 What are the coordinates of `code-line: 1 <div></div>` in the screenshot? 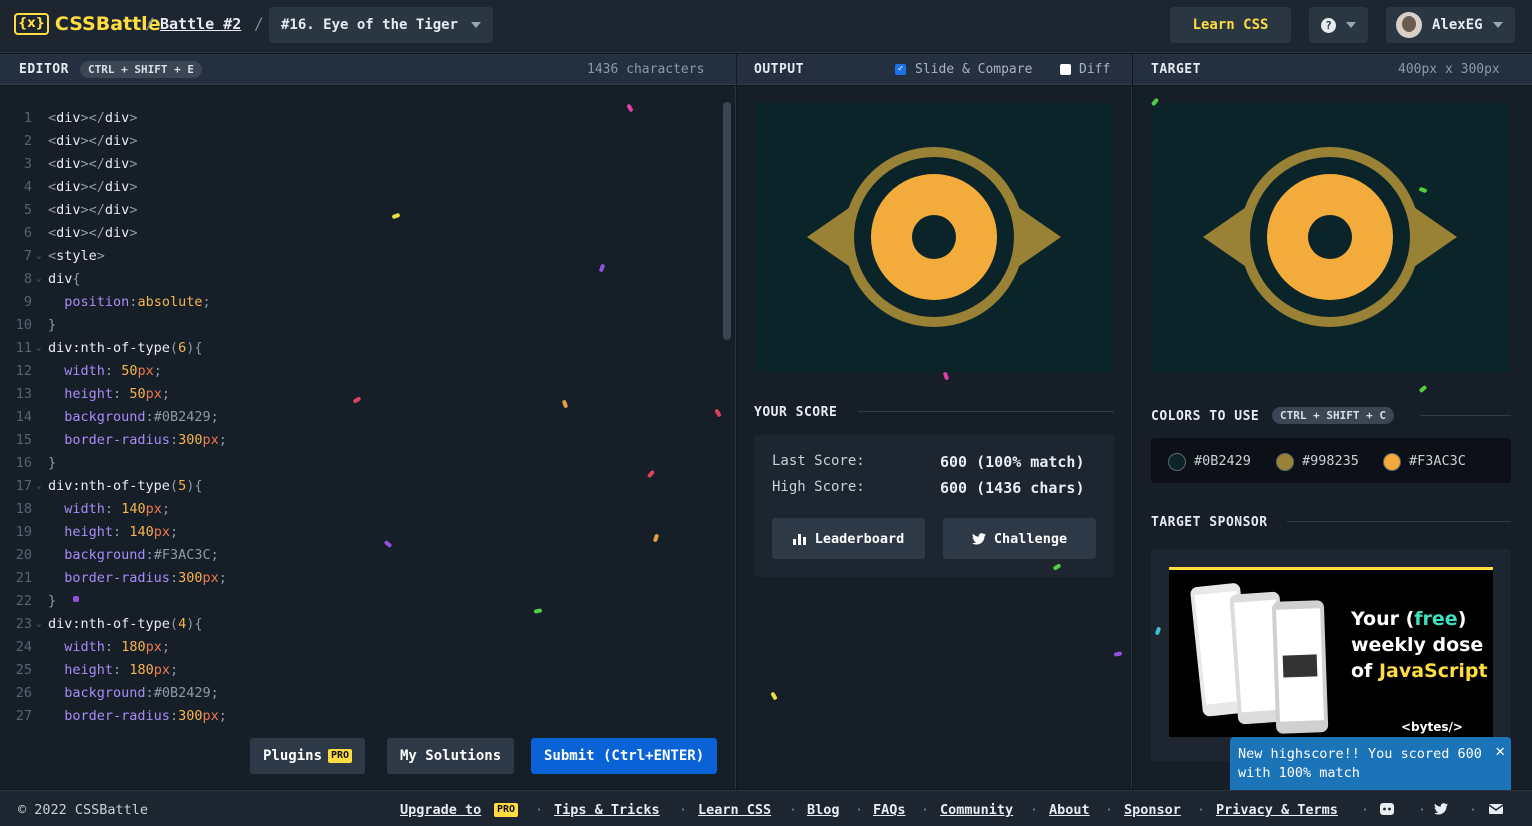 It's located at (69, 118).